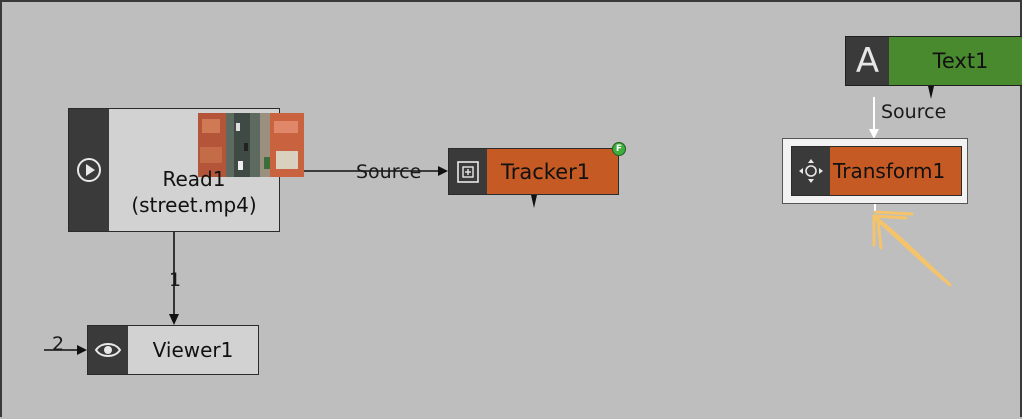  What do you see at coordinates (912, 248) in the screenshot?
I see `annotation-arrow` at bounding box center [912, 248].